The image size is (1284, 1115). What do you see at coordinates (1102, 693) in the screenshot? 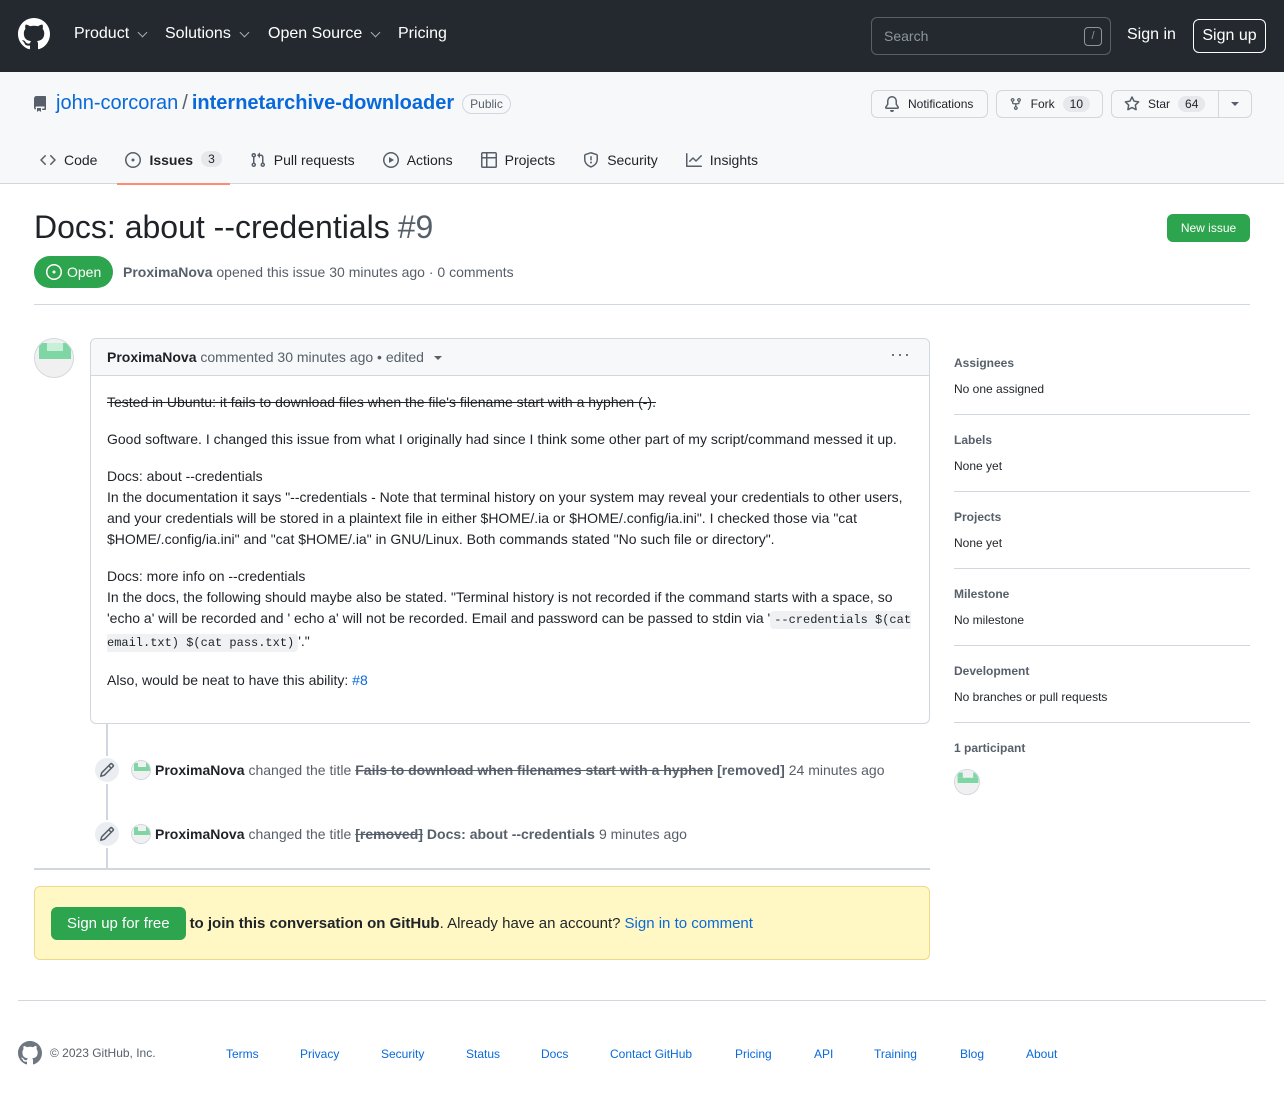
I see `sidebar-development: Development No branches or pull requests` at bounding box center [1102, 693].